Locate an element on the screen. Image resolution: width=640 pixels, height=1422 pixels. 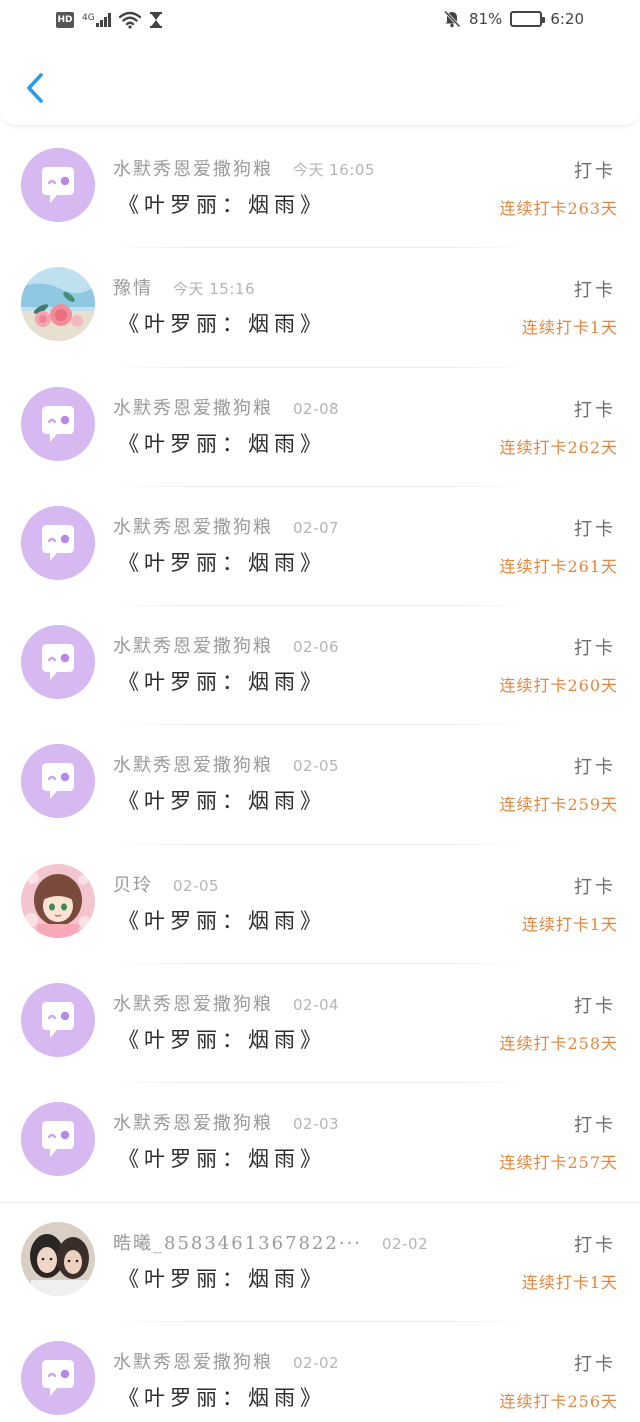
name-line: 贝玲 02-05 is located at coordinates (166, 884).